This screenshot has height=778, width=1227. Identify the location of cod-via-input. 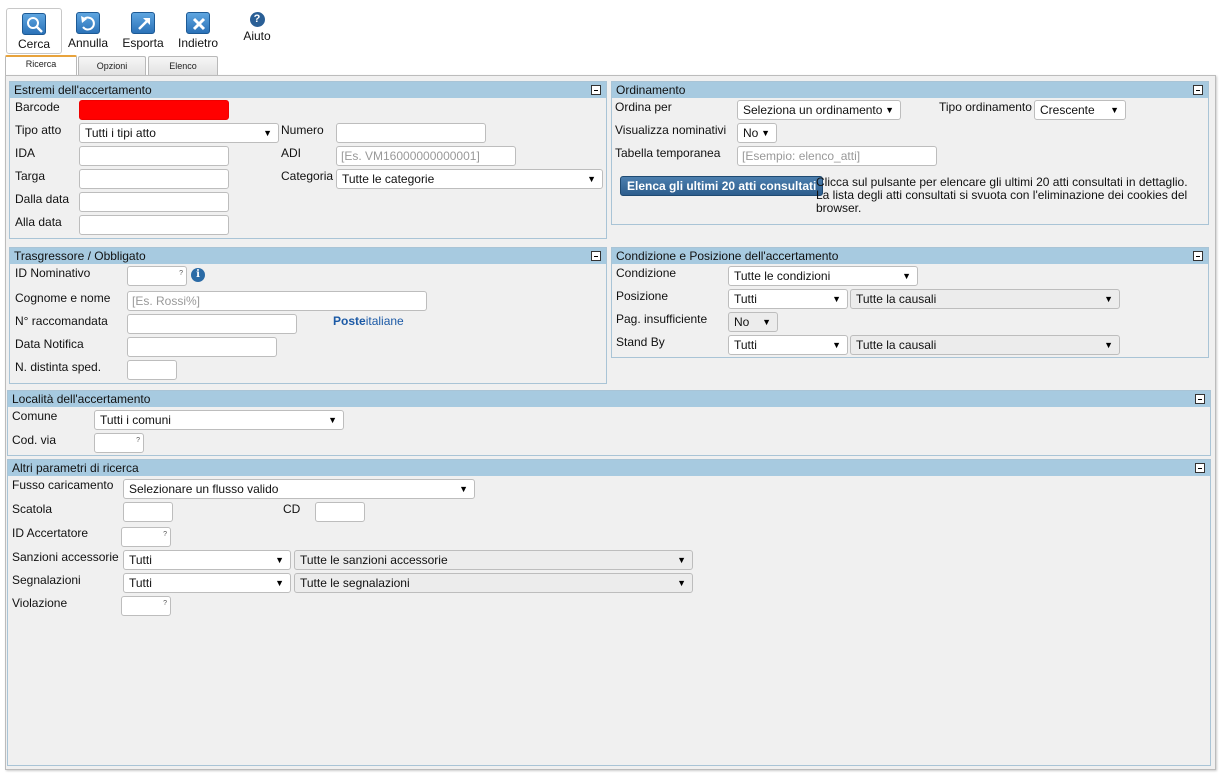
(119, 442).